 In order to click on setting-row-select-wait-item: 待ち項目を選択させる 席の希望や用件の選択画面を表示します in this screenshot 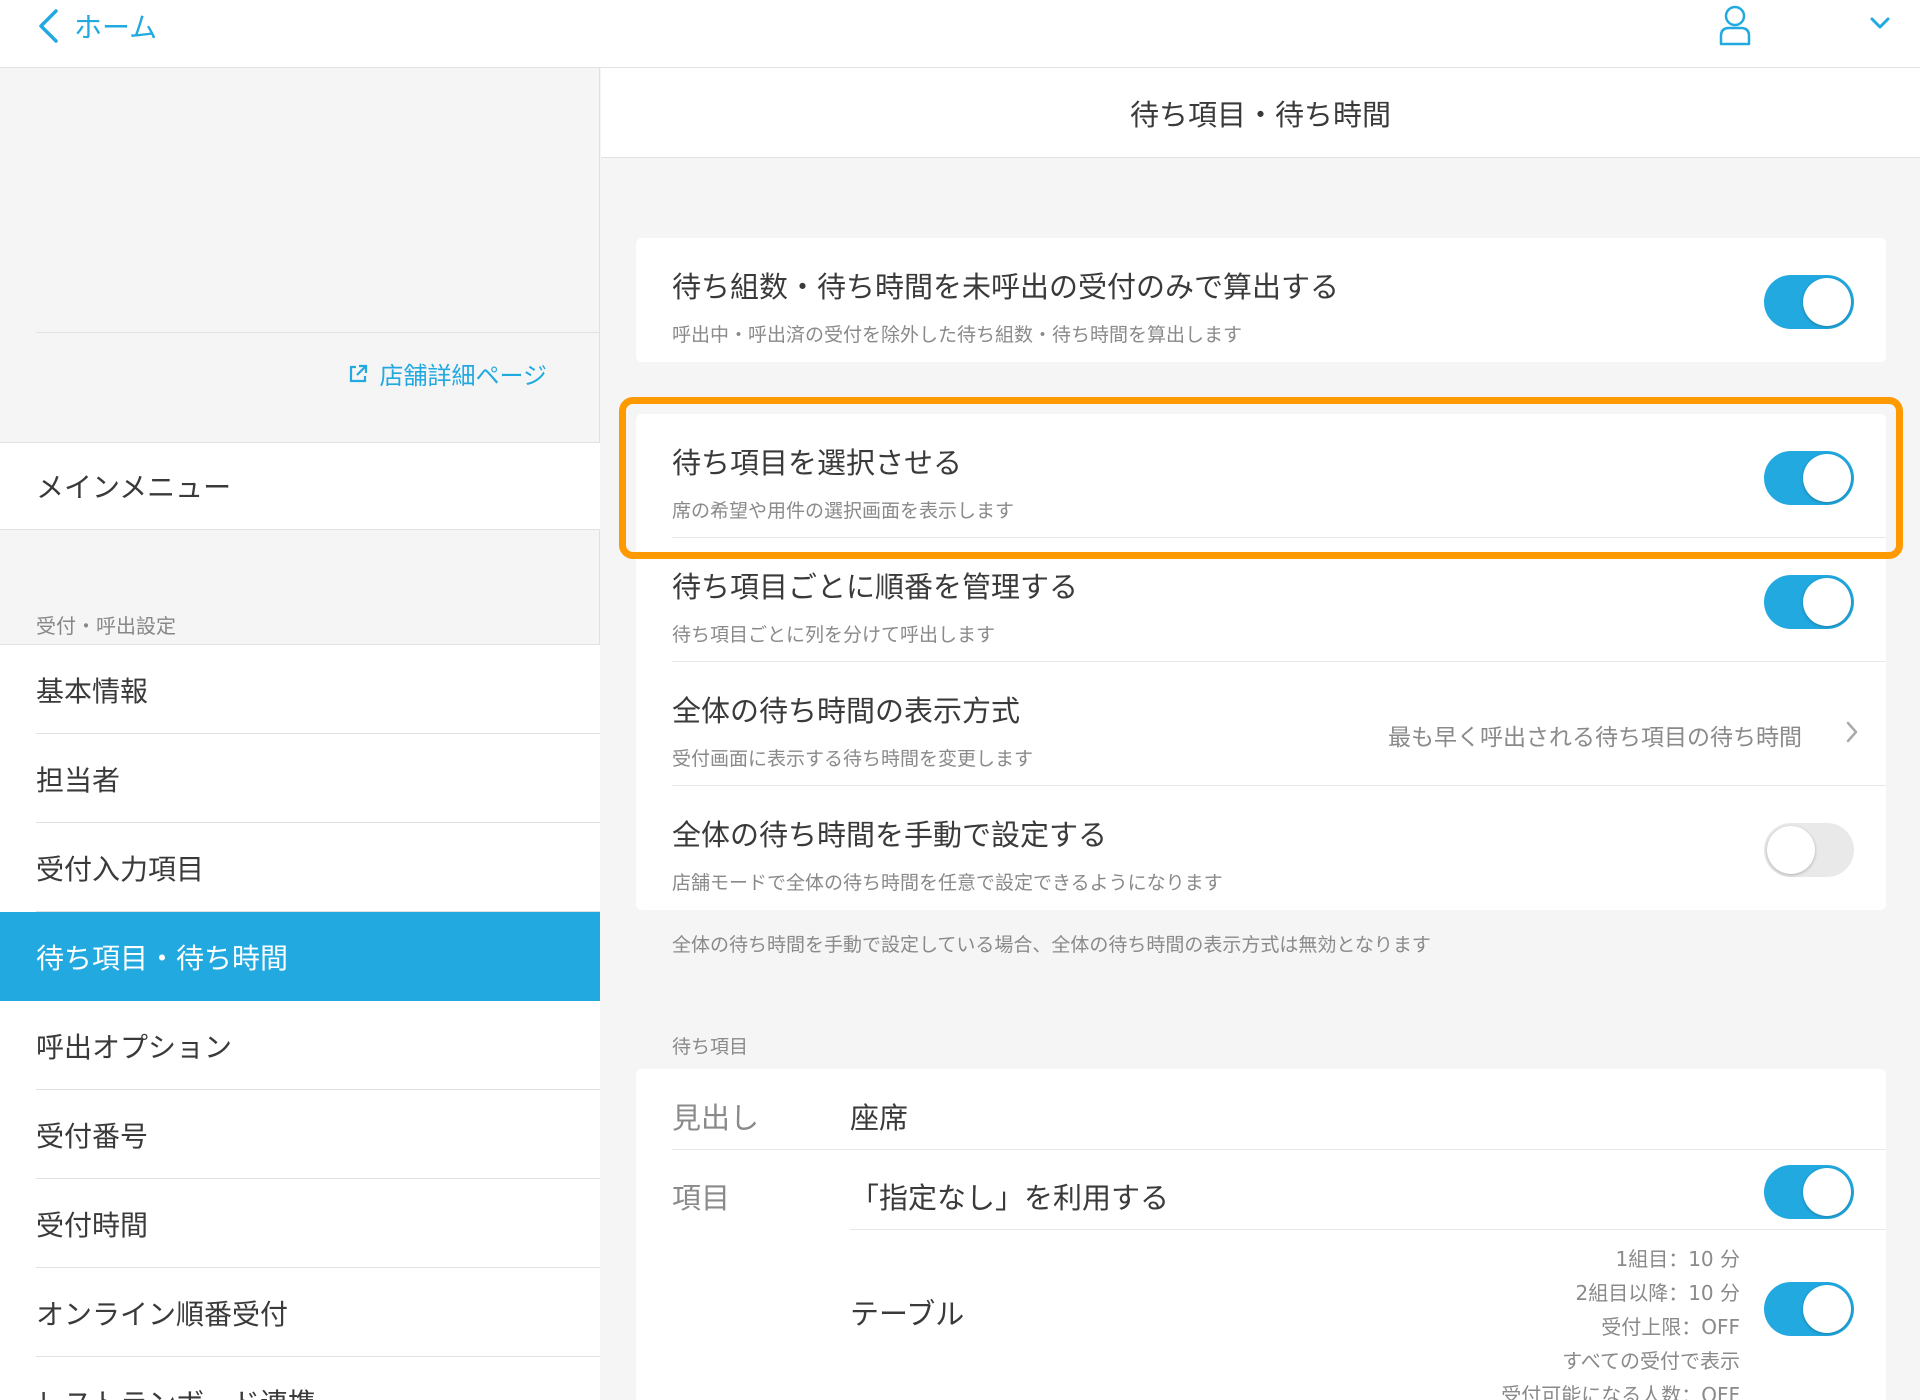, I will do `click(1279, 476)`.